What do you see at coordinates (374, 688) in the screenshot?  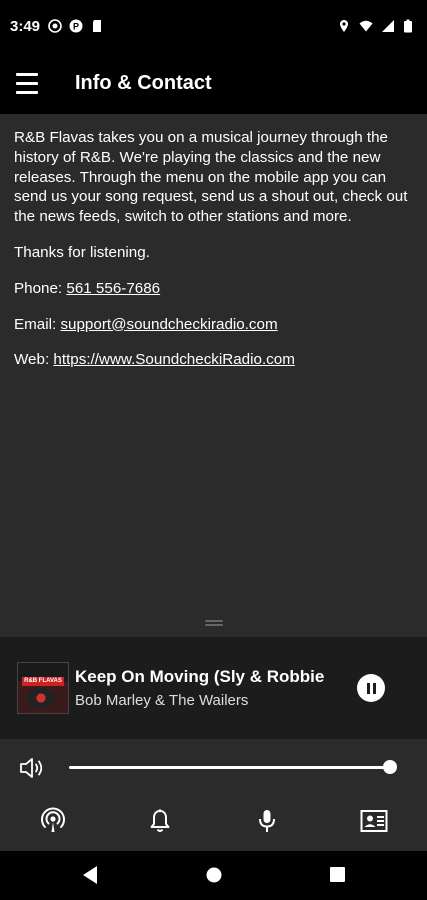 I see `pause-icon-bar` at bounding box center [374, 688].